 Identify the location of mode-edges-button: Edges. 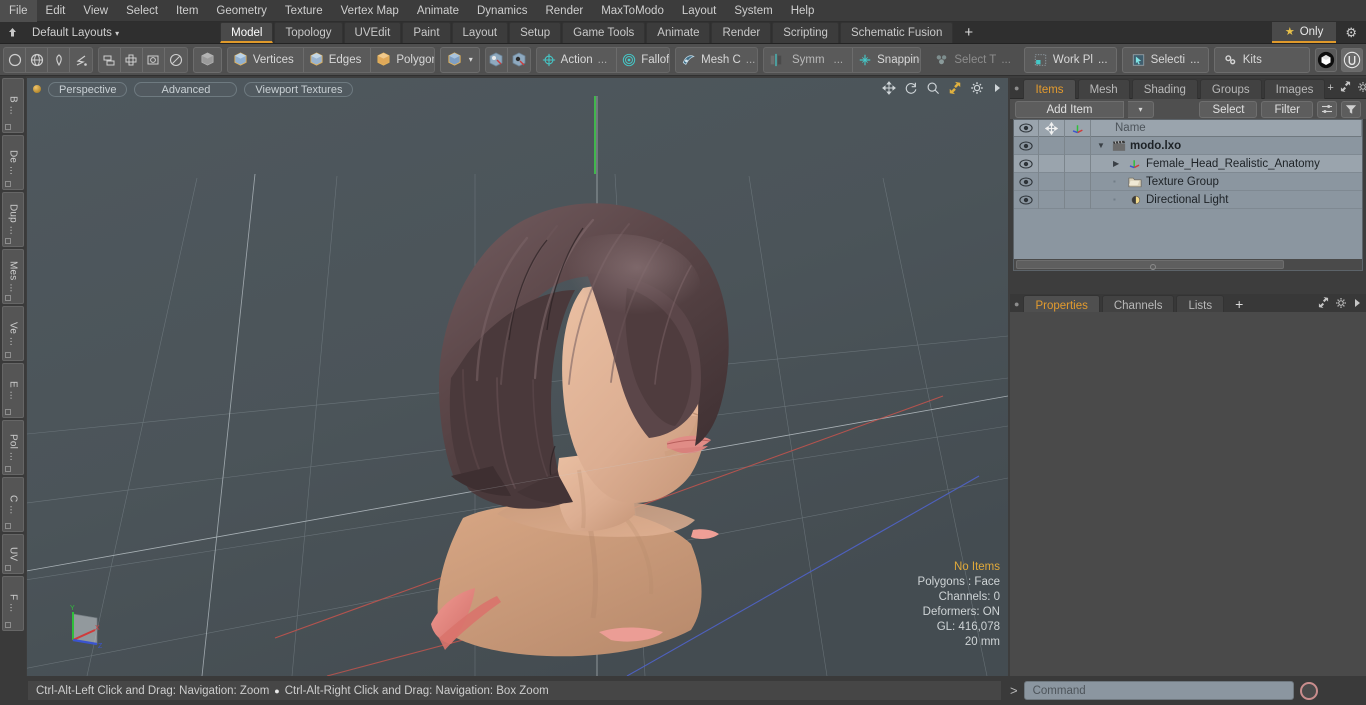
(338, 59).